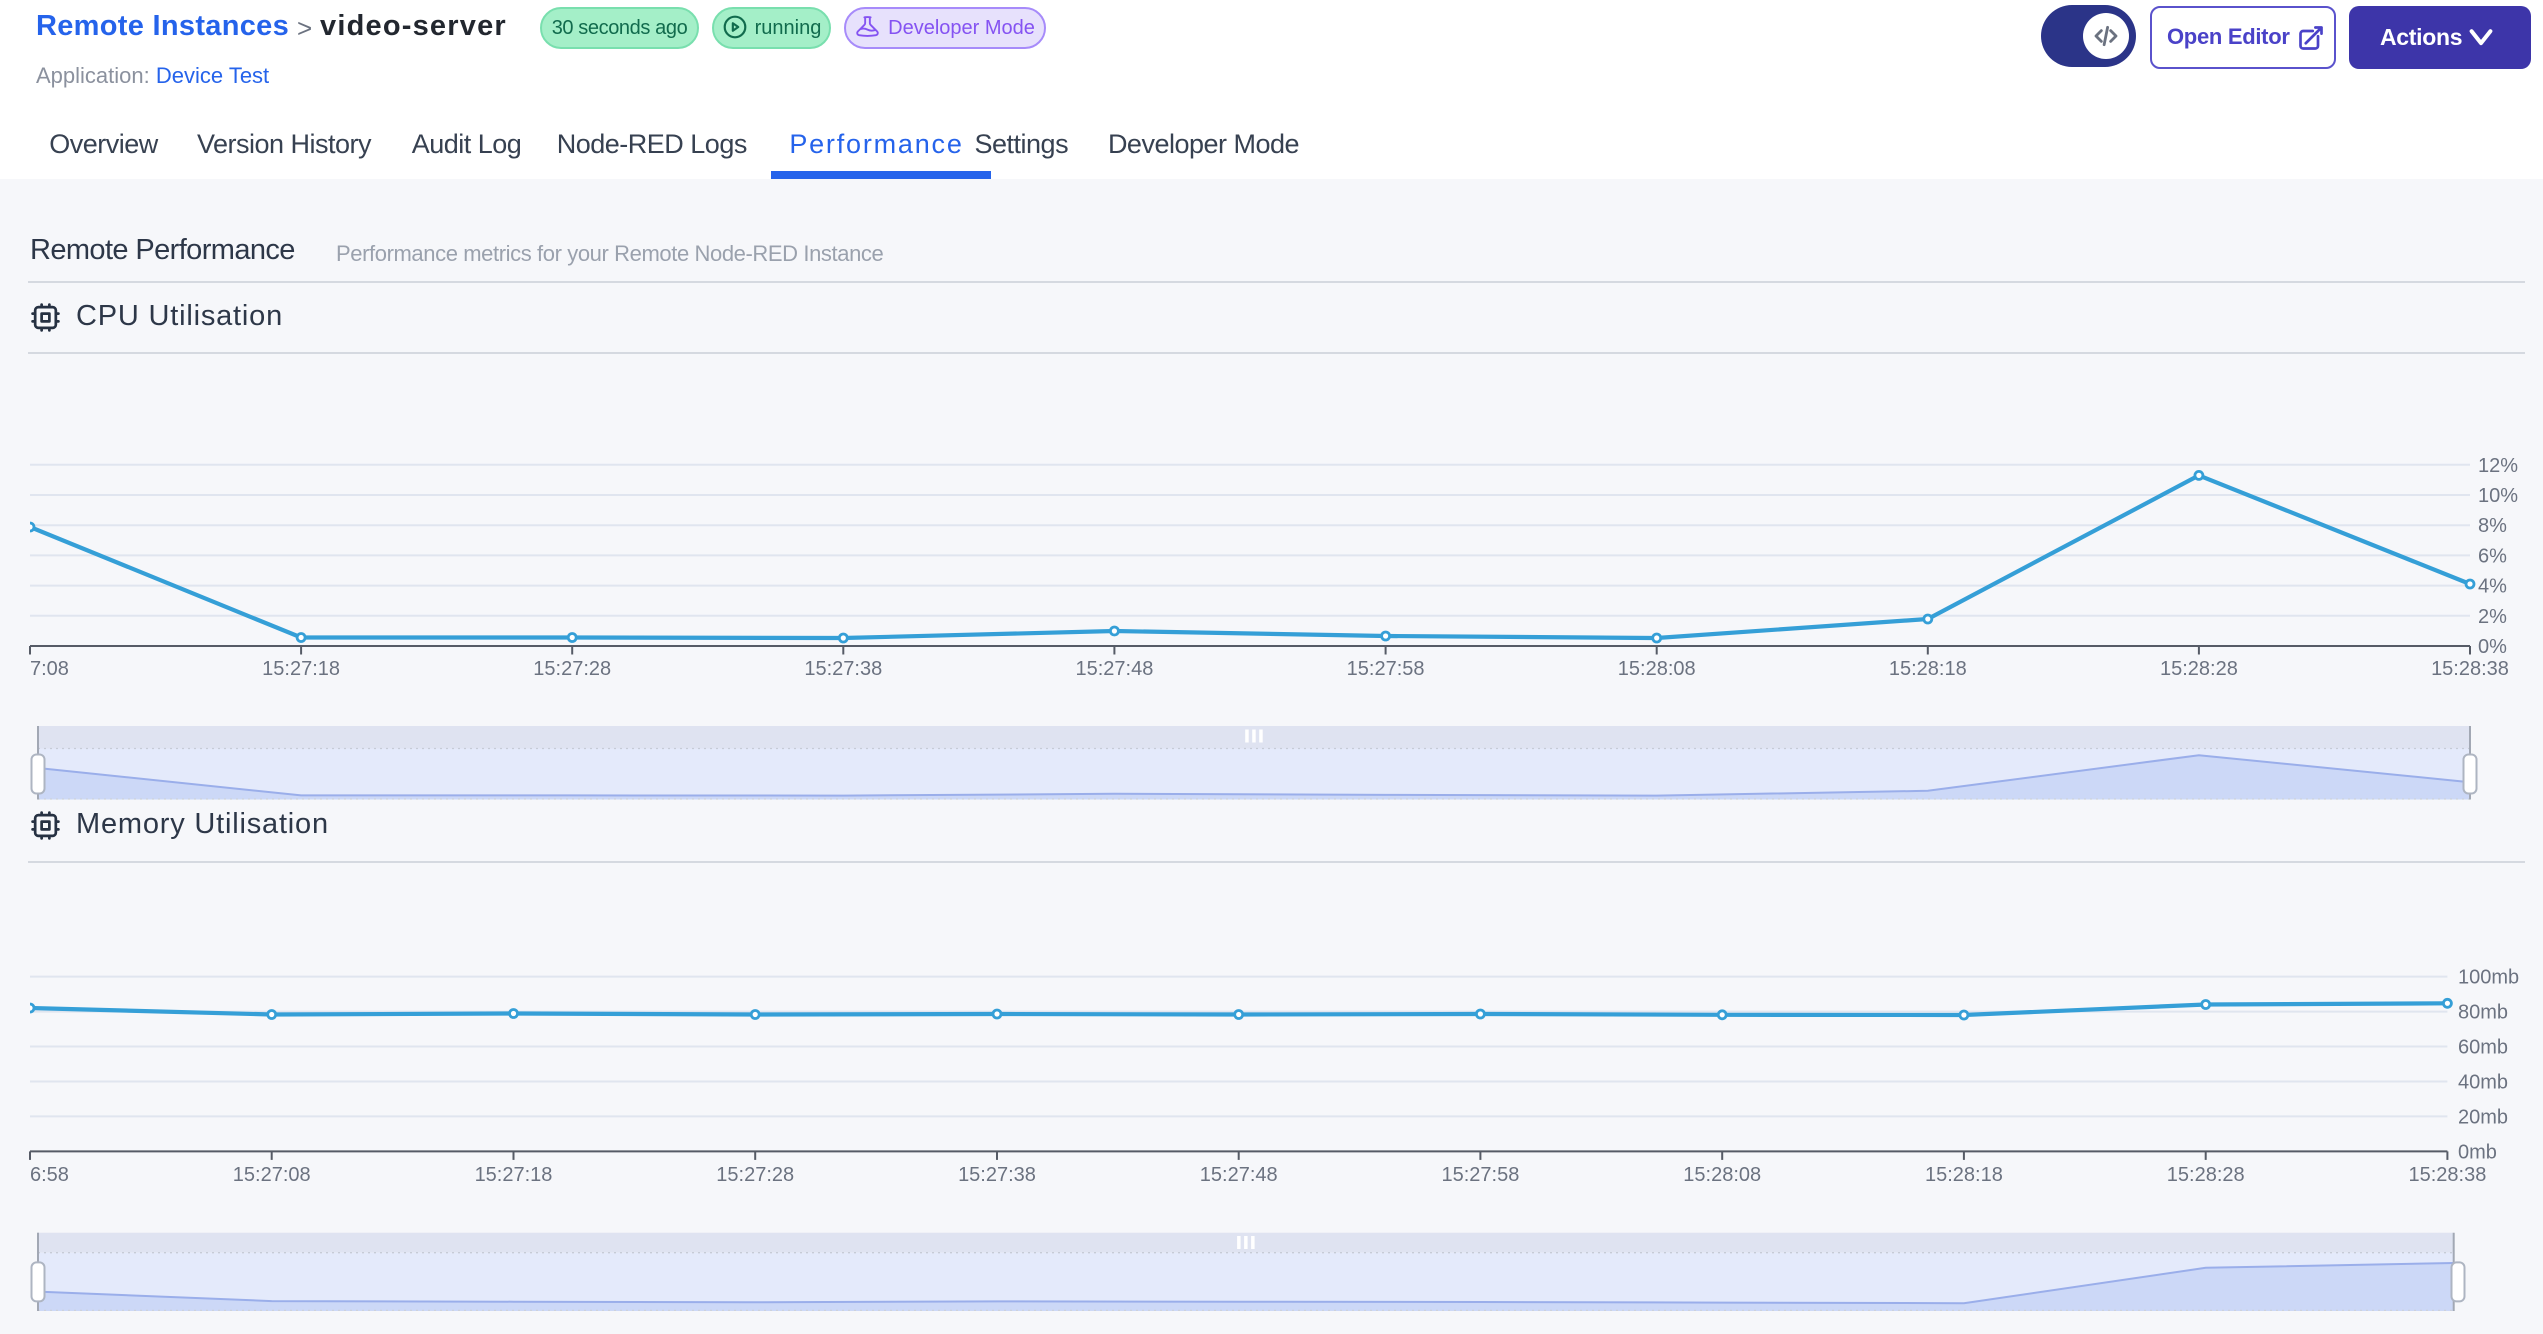  What do you see at coordinates (2488, 978) in the screenshot?
I see `svg-text: 100mb` at bounding box center [2488, 978].